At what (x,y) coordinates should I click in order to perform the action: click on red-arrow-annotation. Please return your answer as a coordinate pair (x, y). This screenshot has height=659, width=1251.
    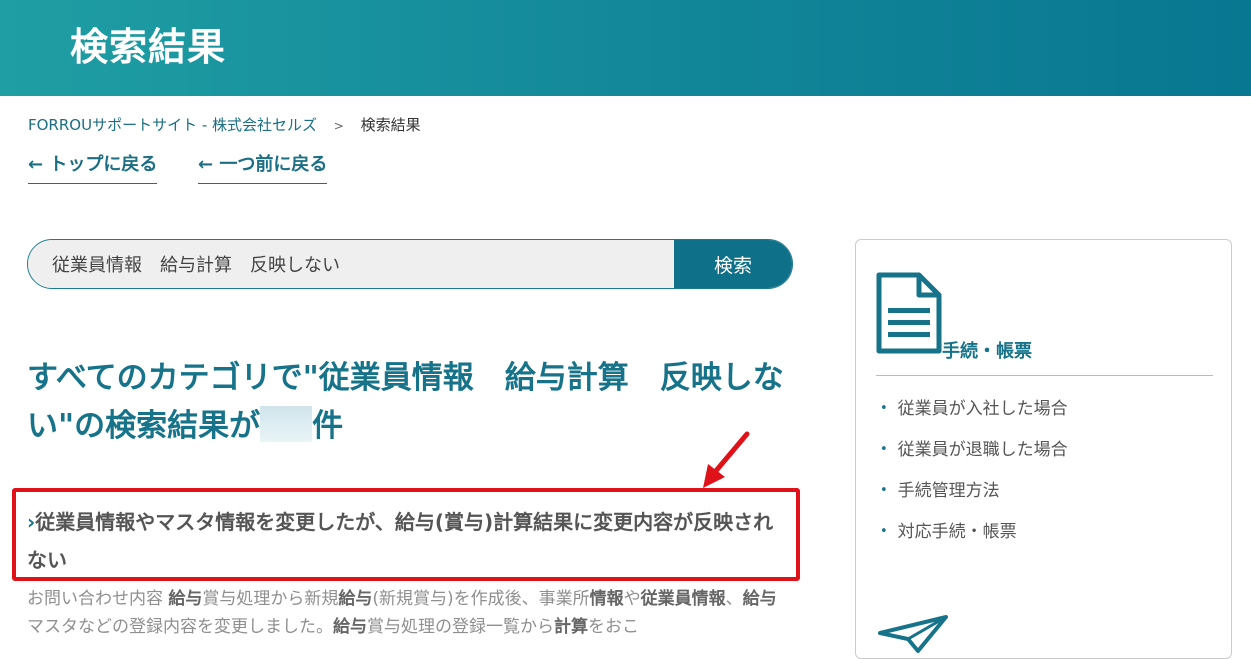
    Looking at the image, I should click on (726, 459).